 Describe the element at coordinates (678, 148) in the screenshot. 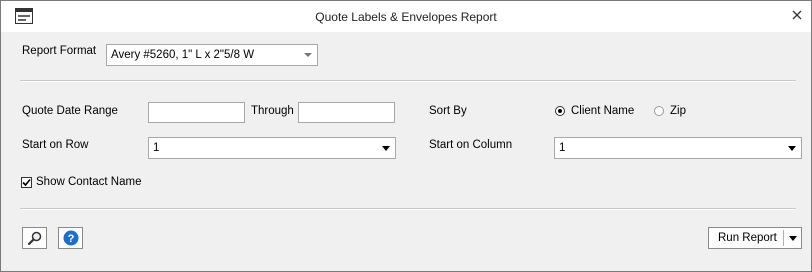

I see `start-column-select: 1` at that location.